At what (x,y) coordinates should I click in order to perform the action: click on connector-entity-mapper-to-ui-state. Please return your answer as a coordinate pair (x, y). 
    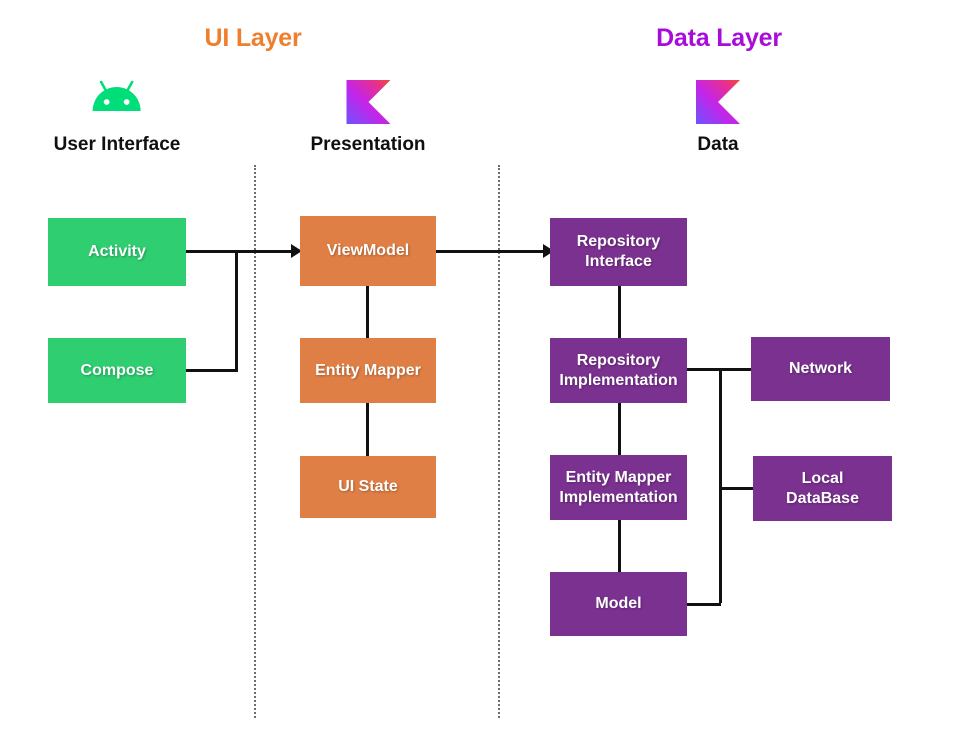
    Looking at the image, I should click on (367, 430).